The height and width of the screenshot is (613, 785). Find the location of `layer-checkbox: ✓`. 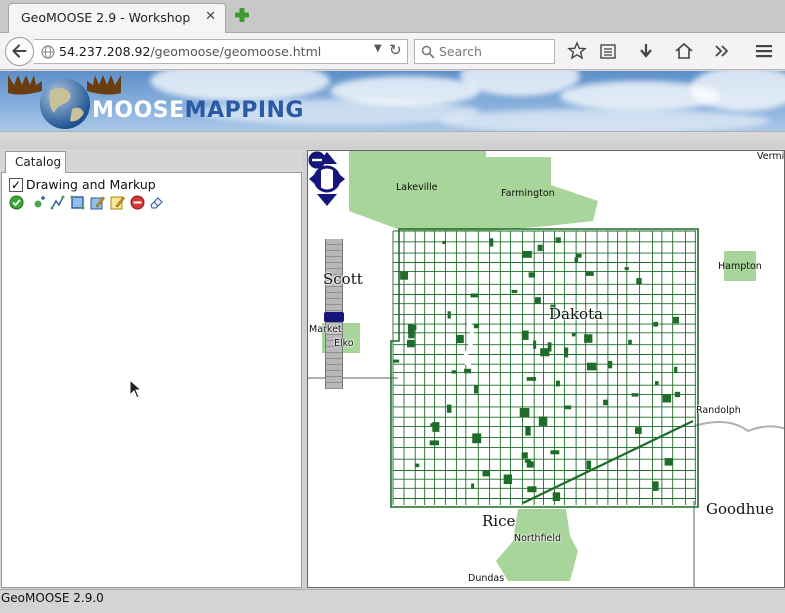

layer-checkbox: ✓ is located at coordinates (16, 185).